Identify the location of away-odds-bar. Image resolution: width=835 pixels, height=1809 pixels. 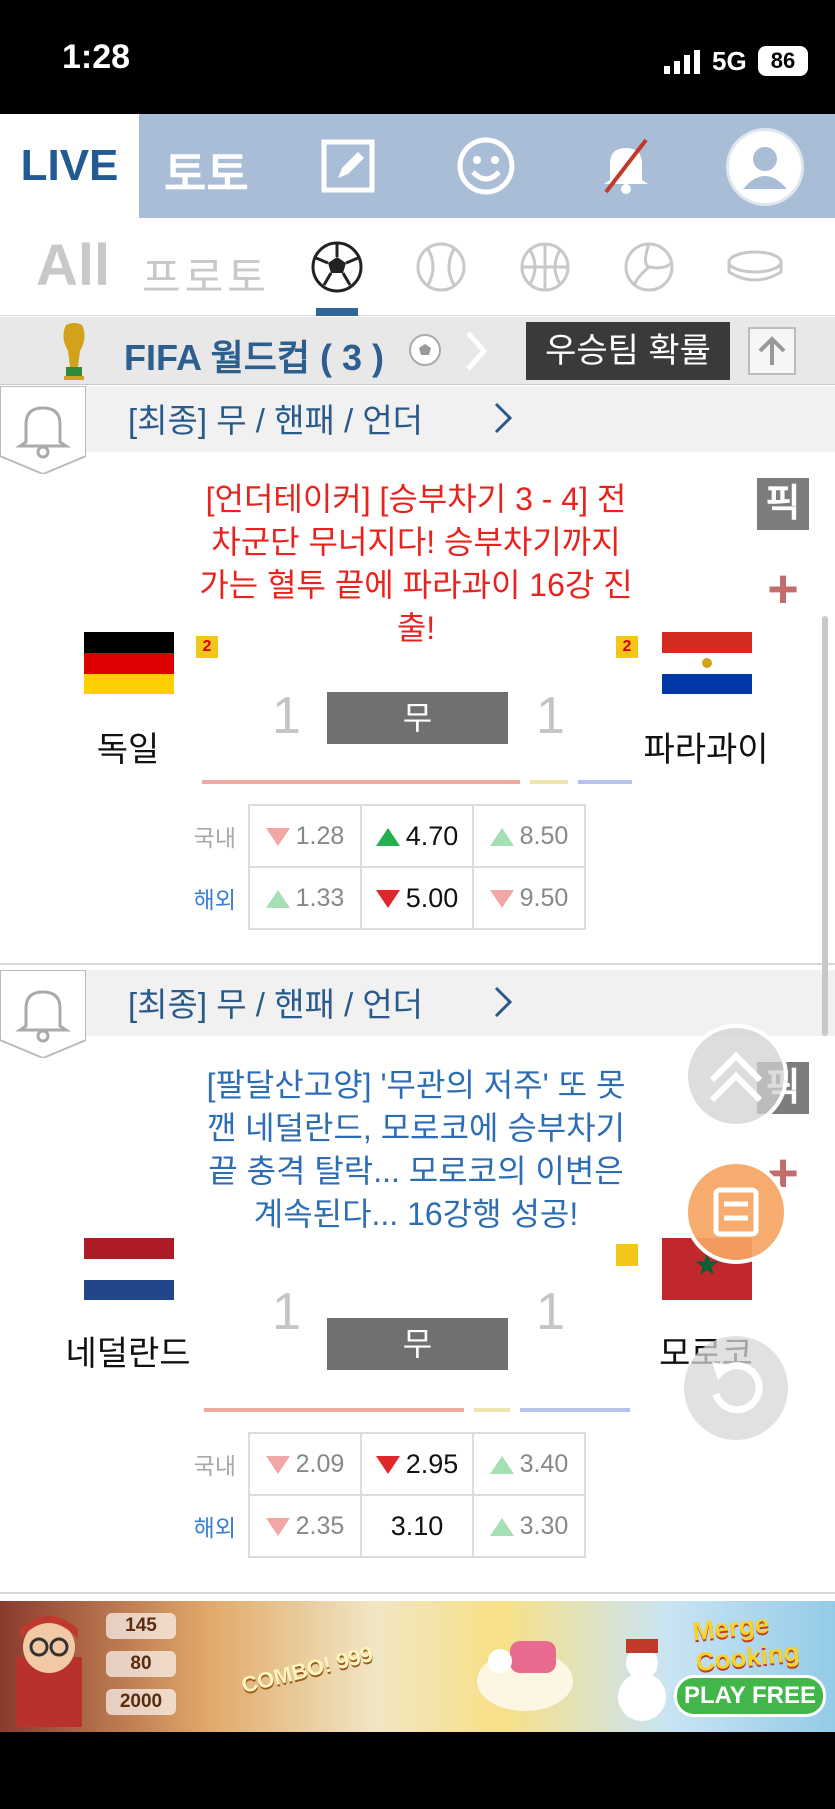
(575, 1410).